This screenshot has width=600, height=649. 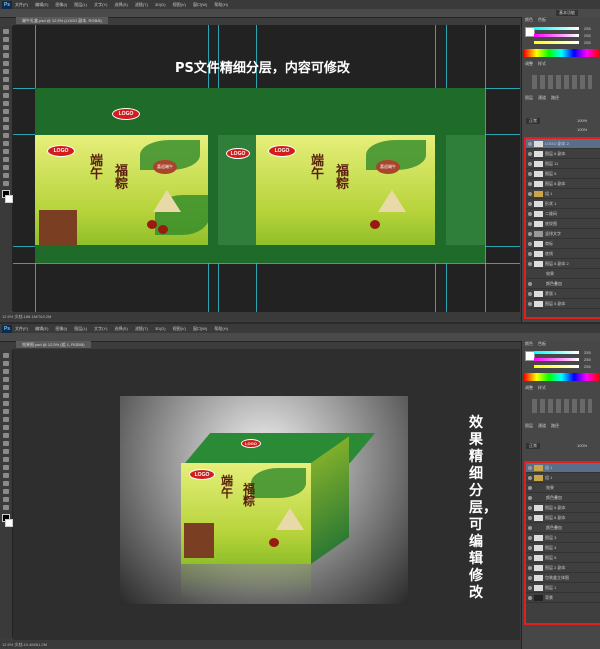 I want to click on layer-row: 商标, so click(x=563, y=244).